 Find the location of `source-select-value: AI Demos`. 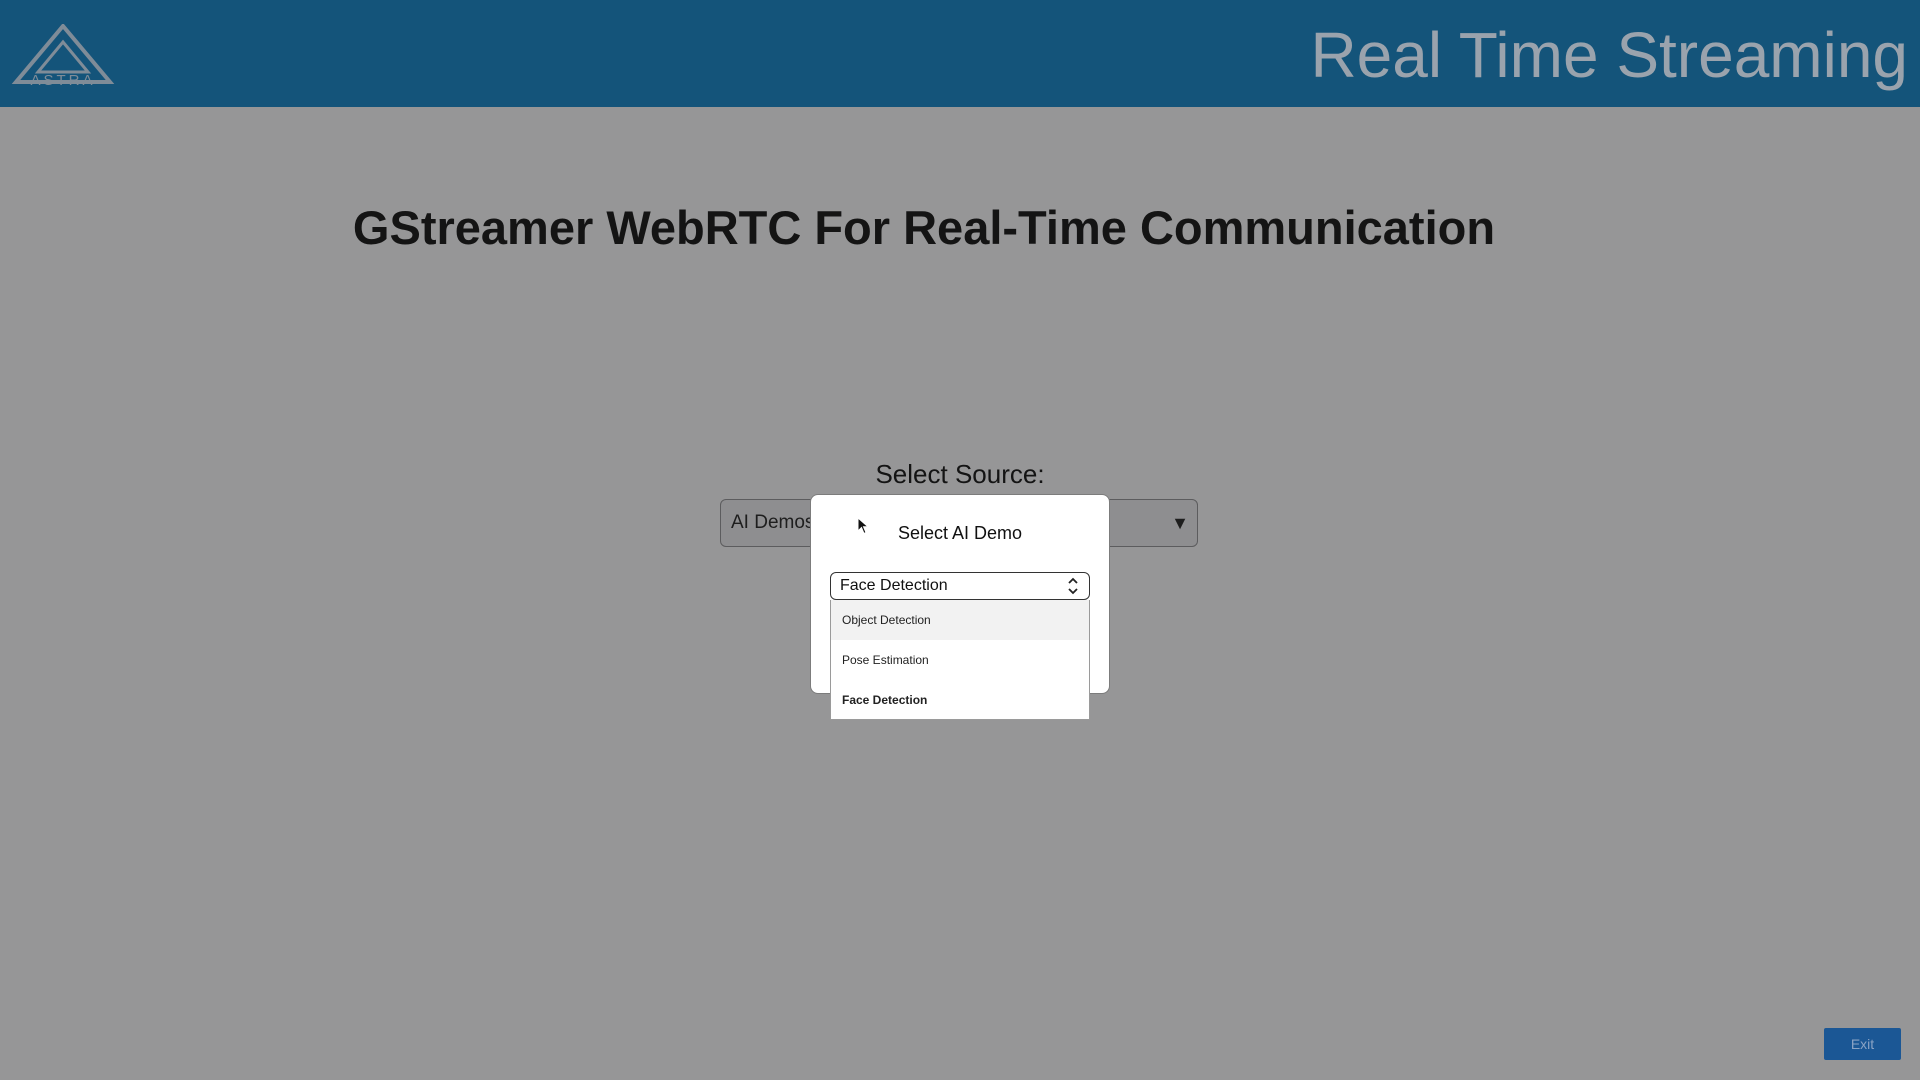

source-select-value: AI Demos is located at coordinates (773, 522).